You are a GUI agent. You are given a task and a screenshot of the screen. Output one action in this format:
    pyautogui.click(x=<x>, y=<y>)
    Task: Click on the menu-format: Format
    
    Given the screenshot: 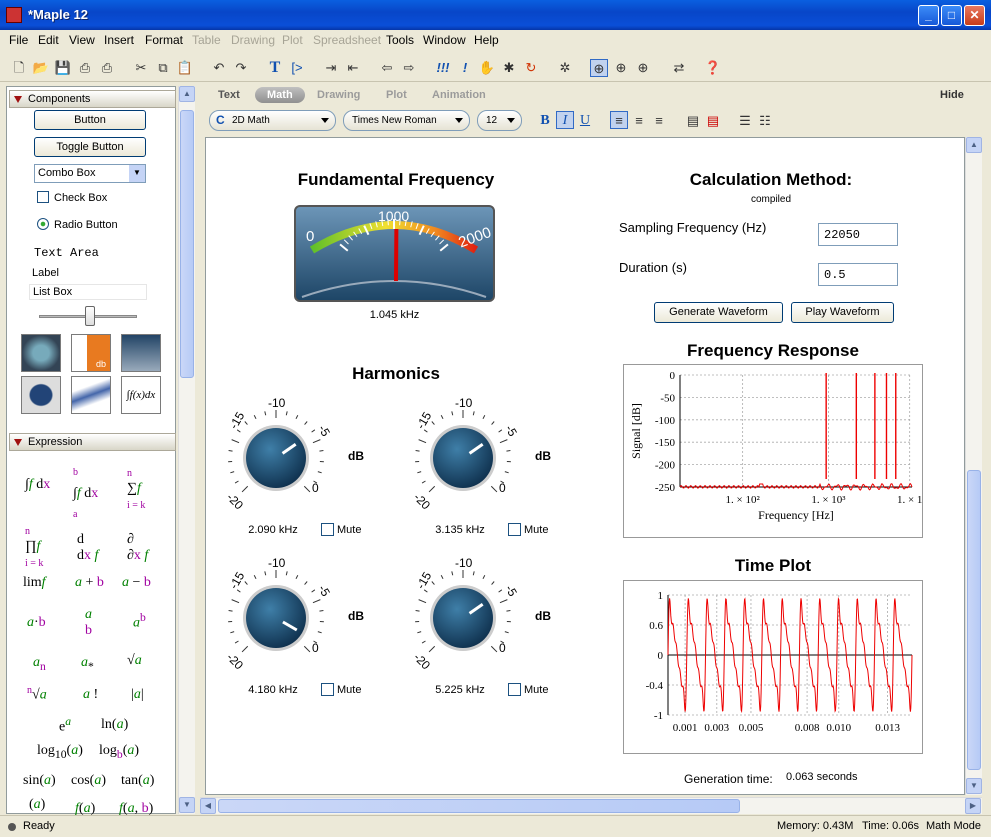 What is the action you would take?
    pyautogui.click(x=164, y=40)
    